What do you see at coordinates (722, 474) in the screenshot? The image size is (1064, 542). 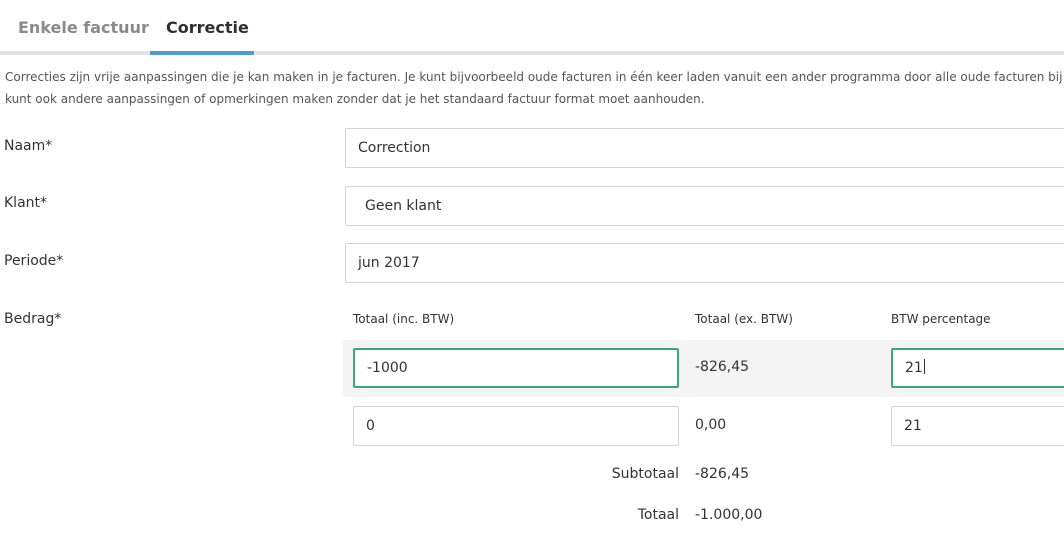 I see `subtotal-value: -826,45` at bounding box center [722, 474].